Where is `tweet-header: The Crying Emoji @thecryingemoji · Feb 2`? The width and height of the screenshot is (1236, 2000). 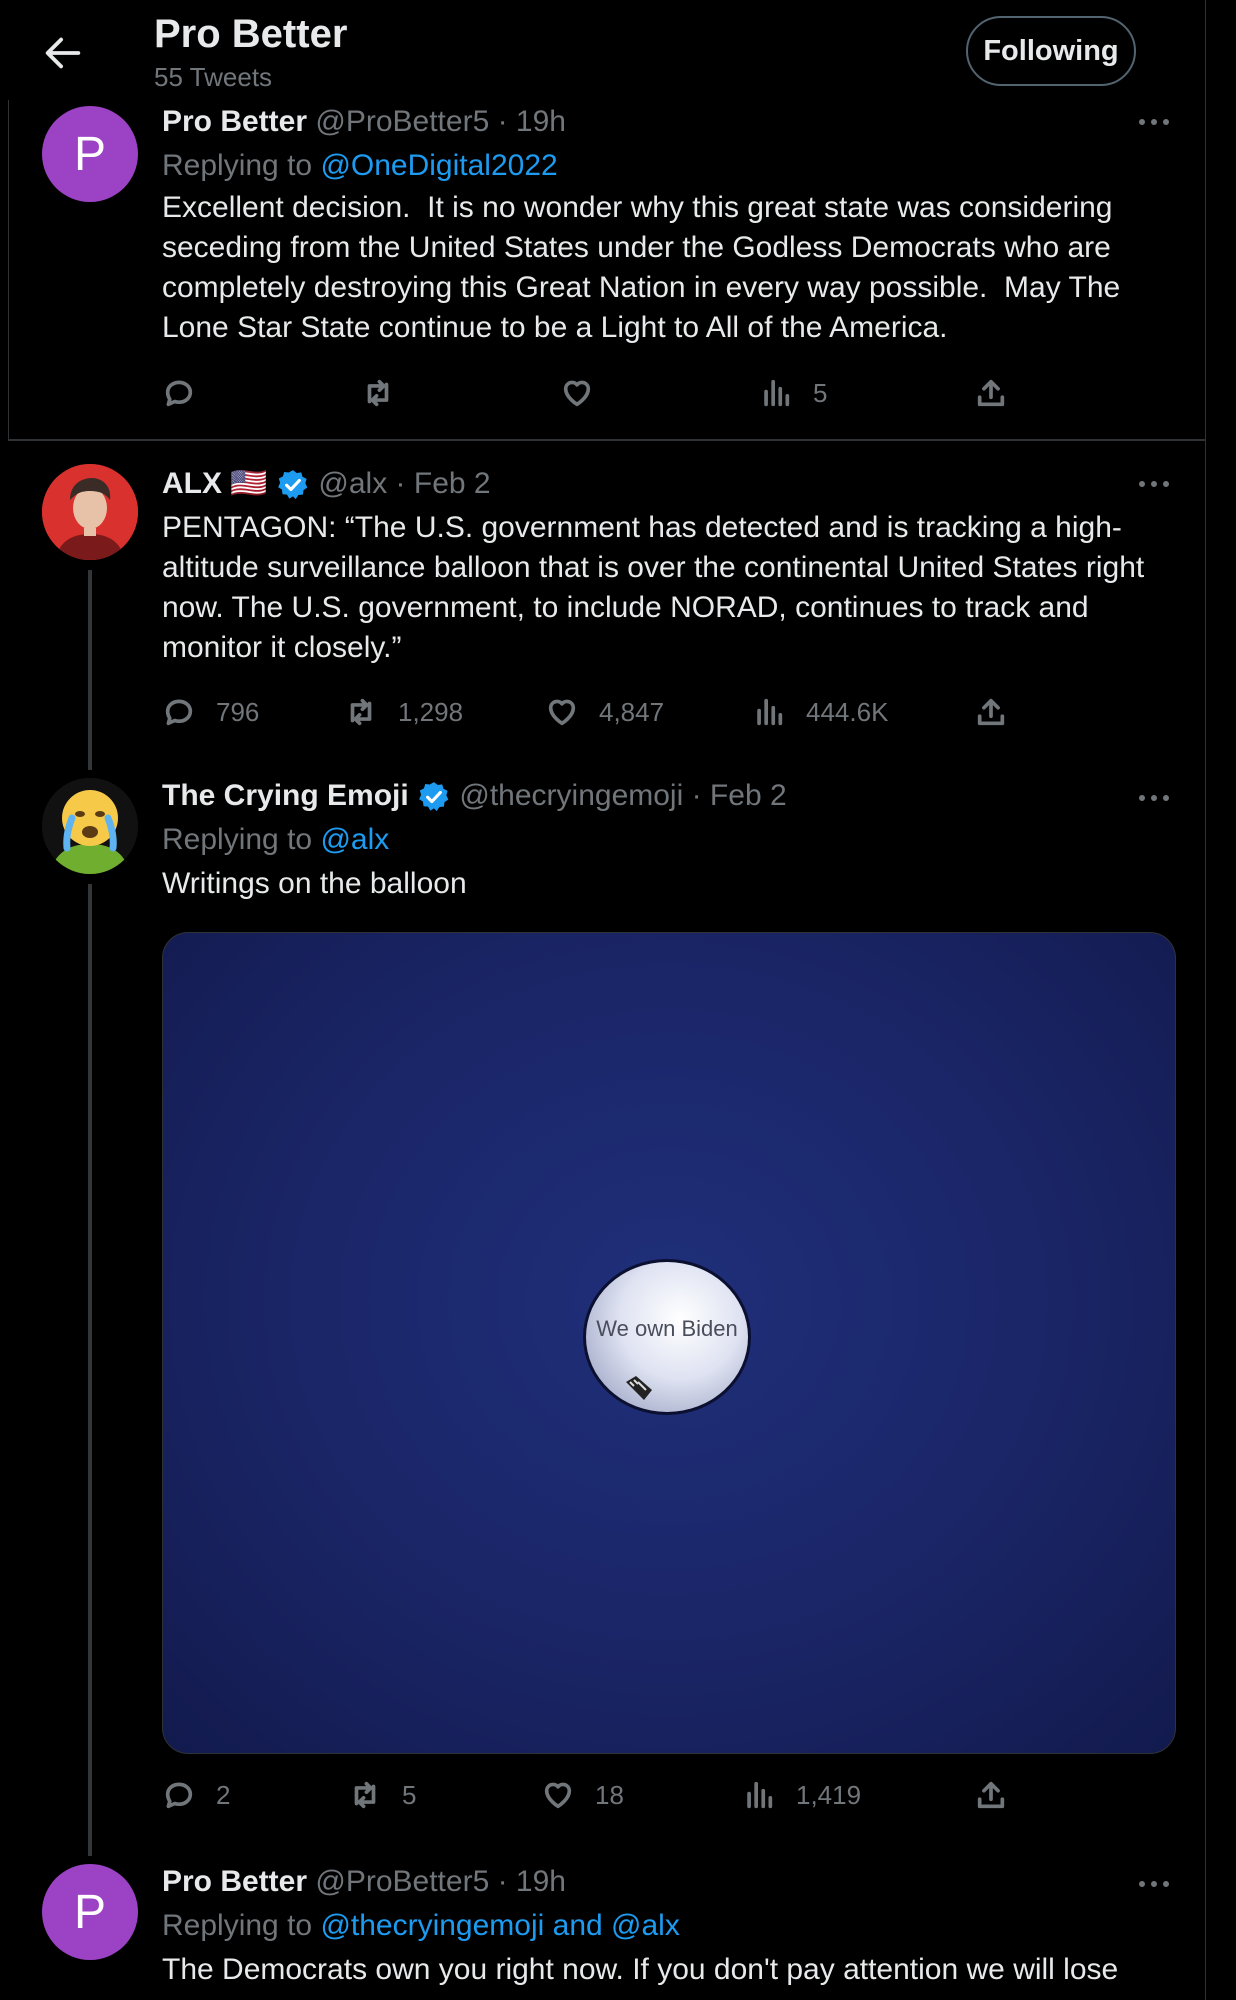 tweet-header: The Crying Emoji @thecryingemoji · Feb 2 is located at coordinates (474, 796).